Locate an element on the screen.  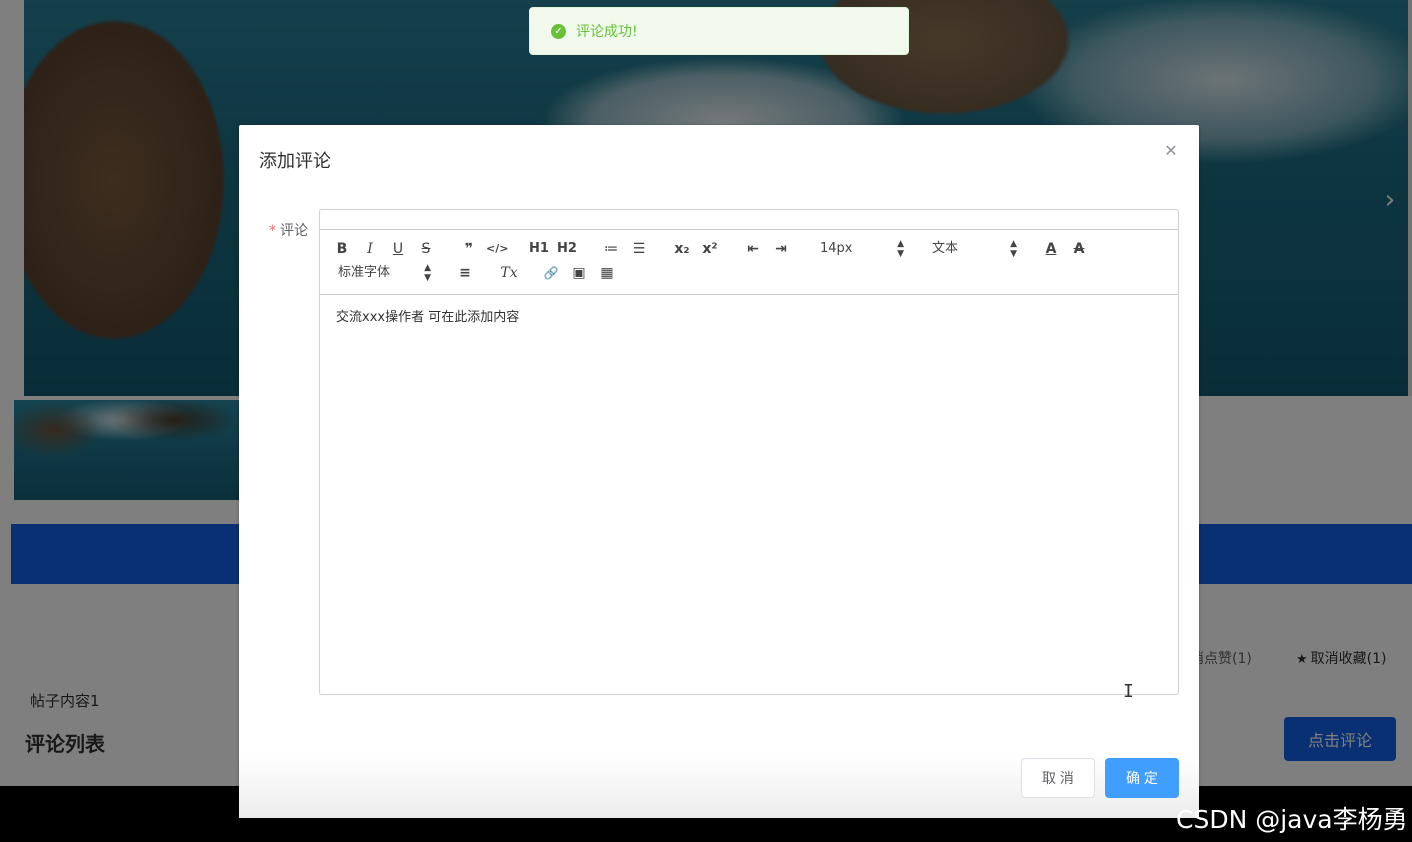
strike-icon: S is located at coordinates (426, 249).